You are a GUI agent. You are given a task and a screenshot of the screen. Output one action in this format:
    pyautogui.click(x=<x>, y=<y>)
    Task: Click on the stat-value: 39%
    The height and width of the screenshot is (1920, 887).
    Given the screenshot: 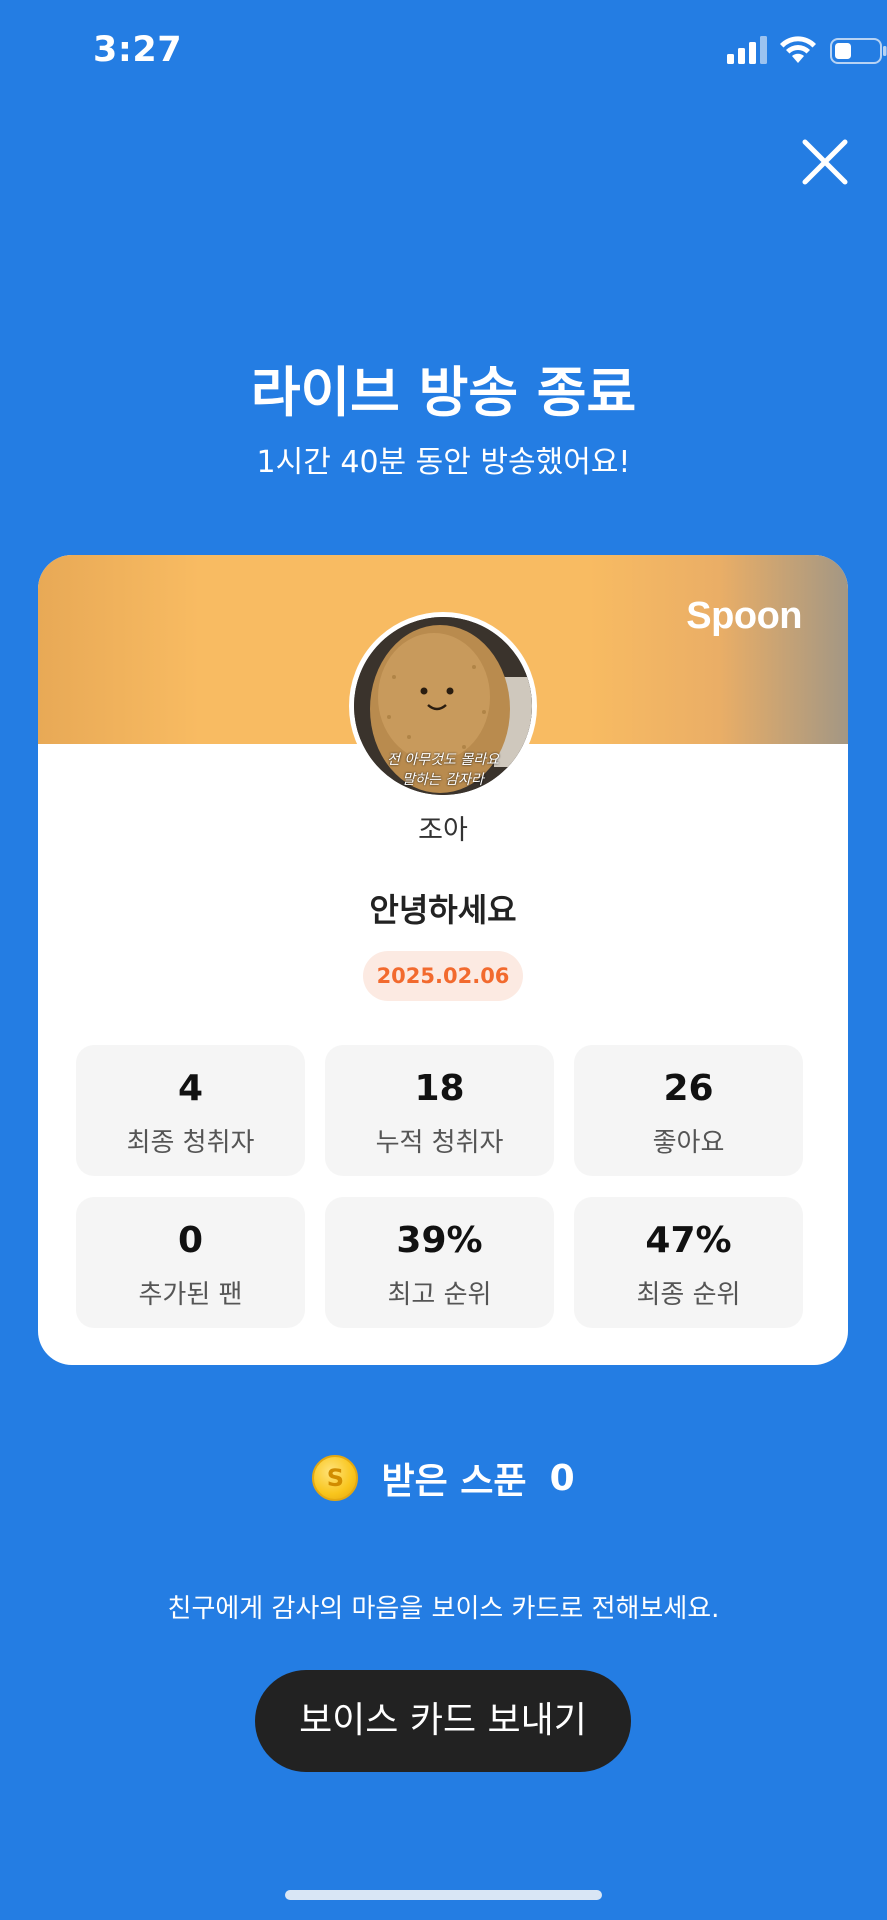 What is the action you would take?
    pyautogui.click(x=439, y=1240)
    